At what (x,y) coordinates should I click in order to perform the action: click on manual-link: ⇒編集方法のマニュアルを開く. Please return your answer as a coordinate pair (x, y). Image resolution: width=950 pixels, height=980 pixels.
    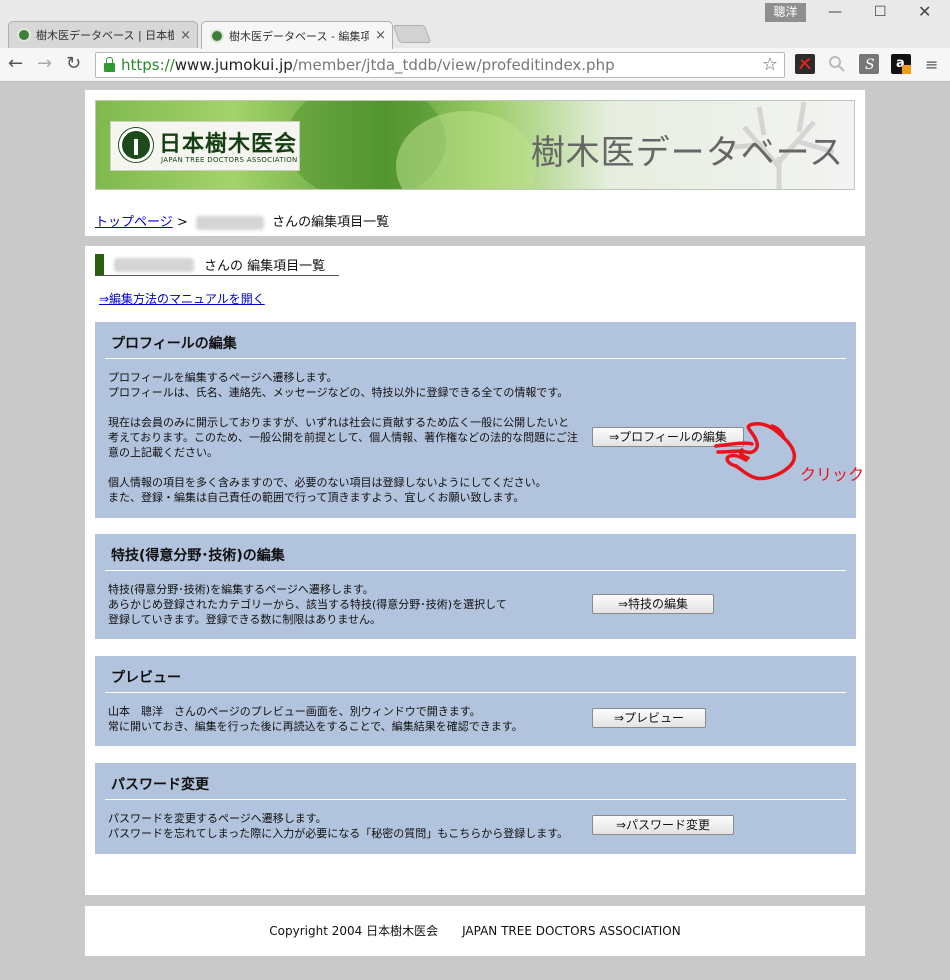
    Looking at the image, I should click on (182, 298).